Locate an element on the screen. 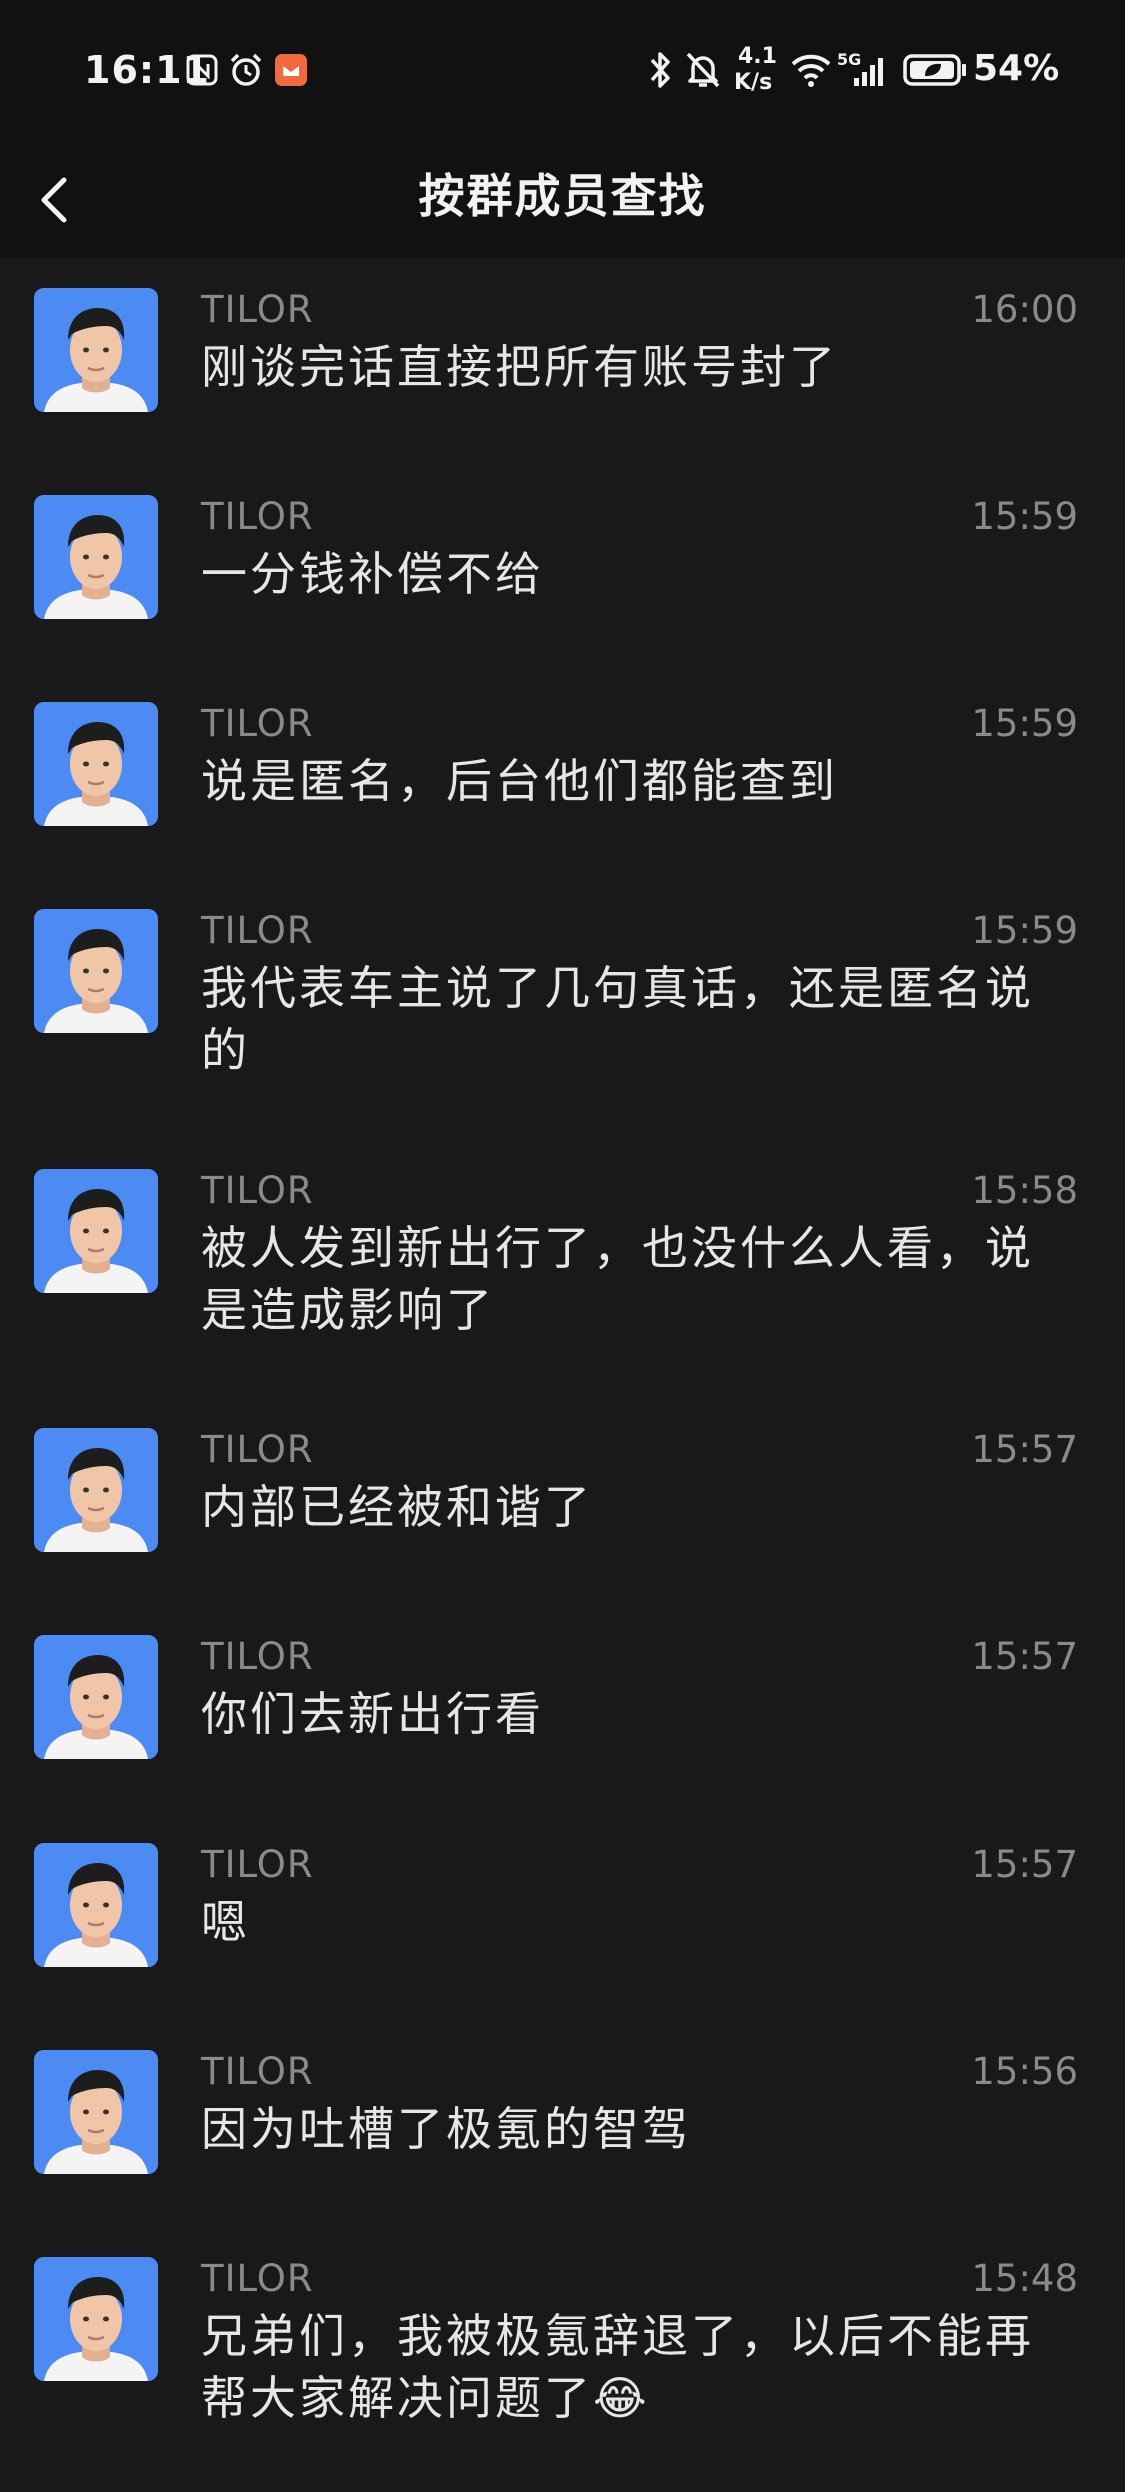  message-text: 说是匿名，后台他们都能查到 is located at coordinates (519, 781).